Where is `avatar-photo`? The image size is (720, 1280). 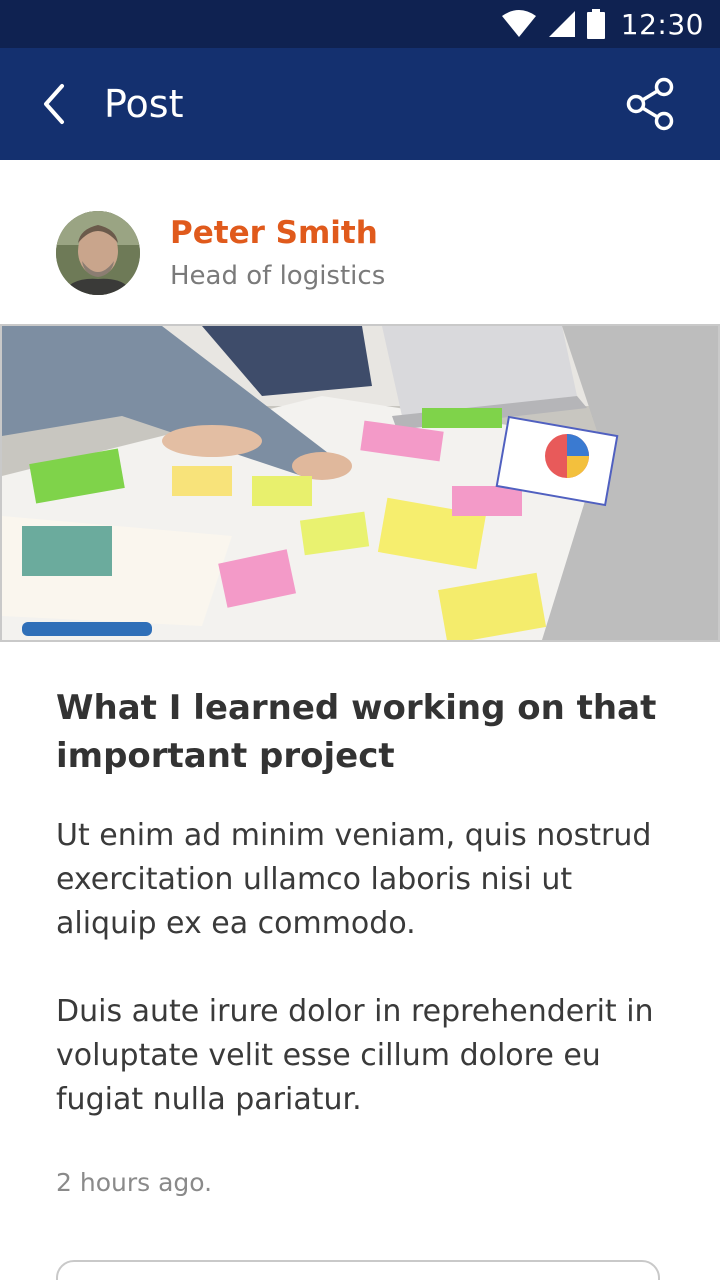 avatar-photo is located at coordinates (98, 253).